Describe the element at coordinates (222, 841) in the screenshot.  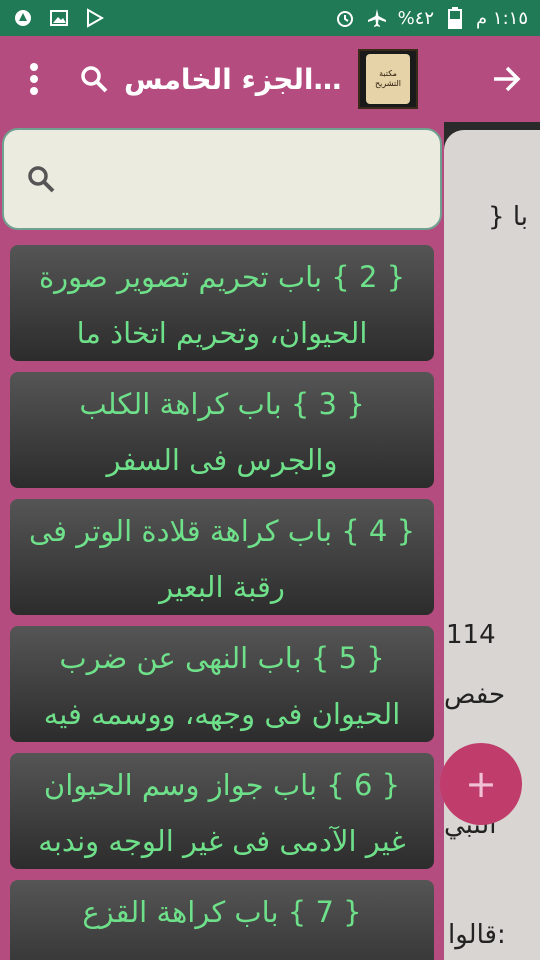
I see `chapter-title-line2: غير الآدمى فى غير الوجه وندبه` at that location.